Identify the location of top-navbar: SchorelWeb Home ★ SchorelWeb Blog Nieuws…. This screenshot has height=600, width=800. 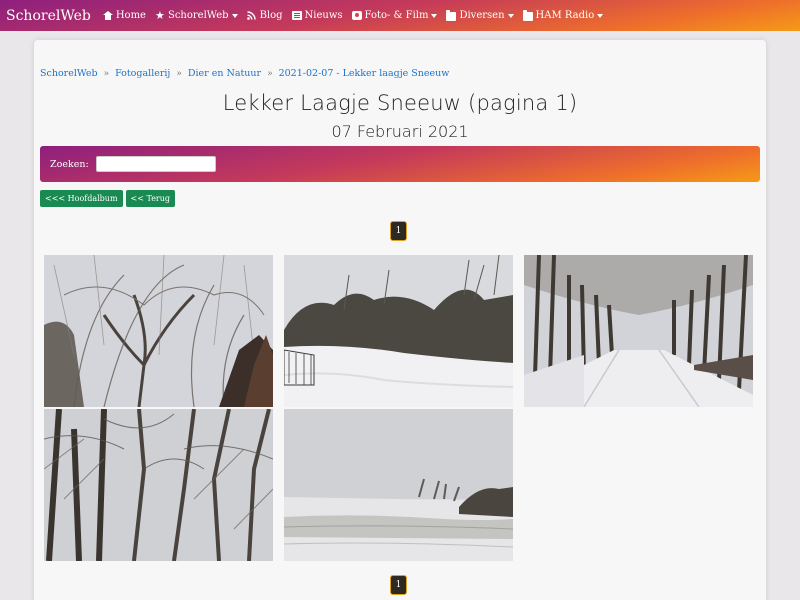
(400, 15).